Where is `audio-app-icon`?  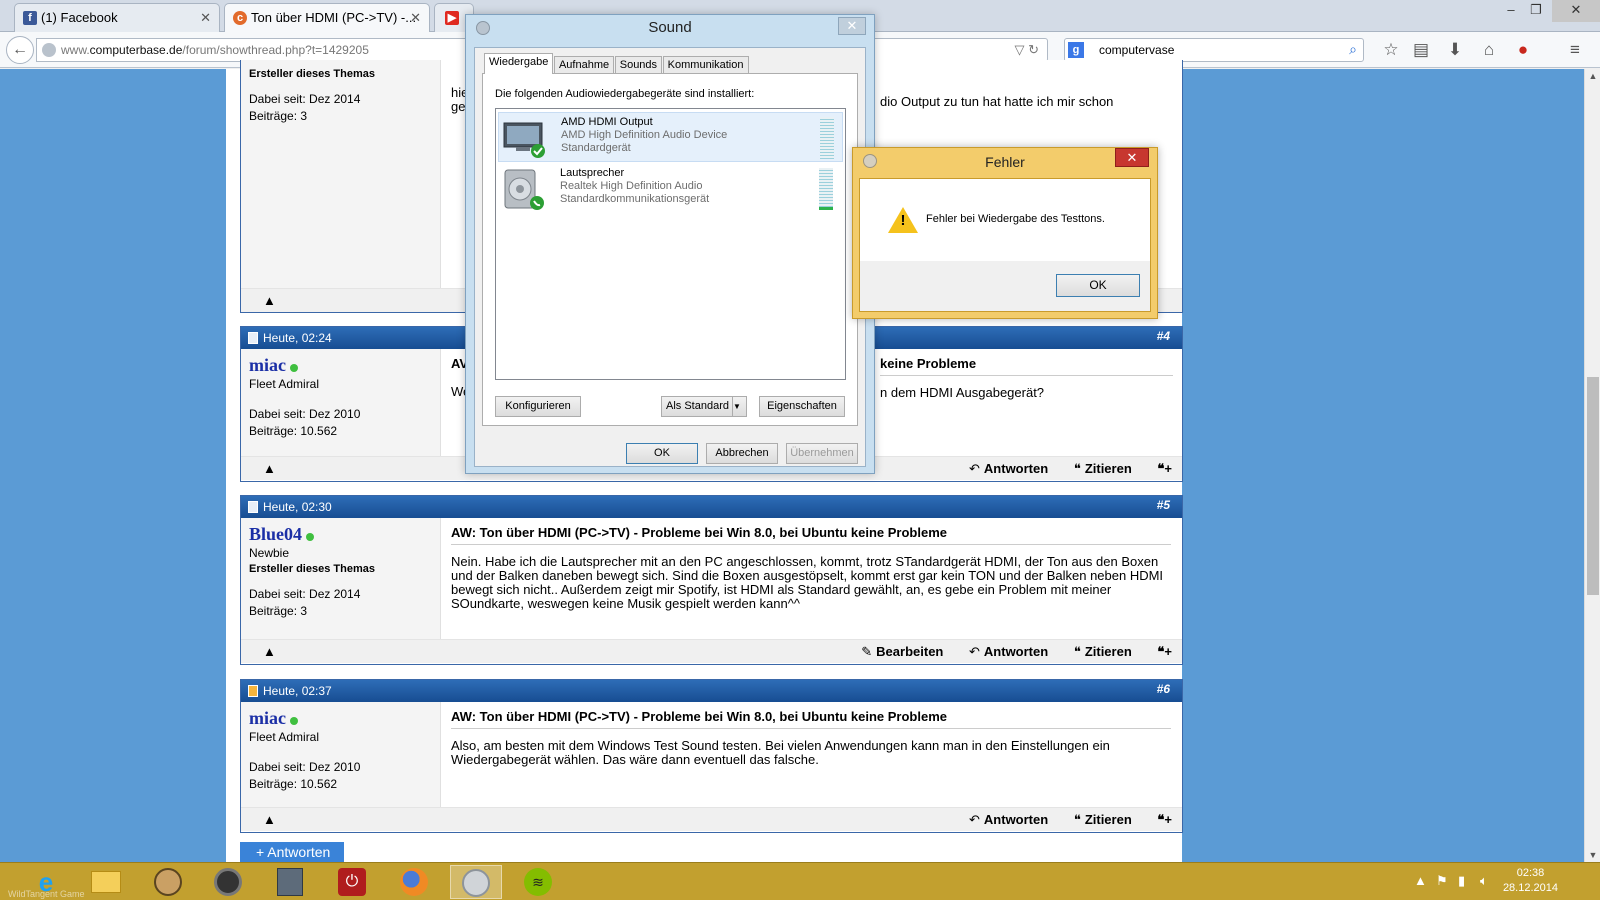
audio-app-icon is located at coordinates (228, 882).